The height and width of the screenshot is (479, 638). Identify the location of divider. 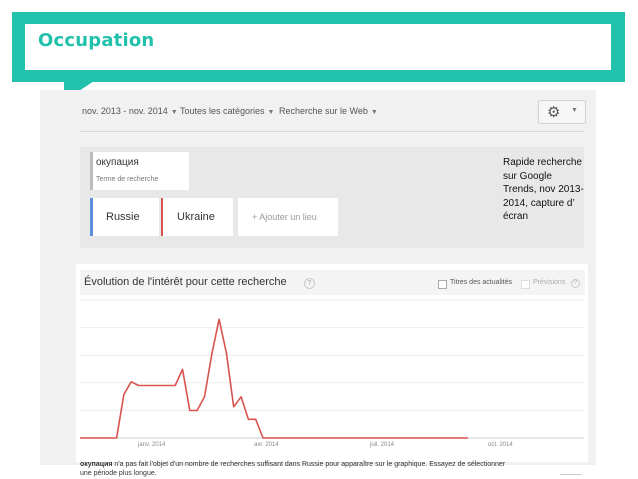
(571, 474).